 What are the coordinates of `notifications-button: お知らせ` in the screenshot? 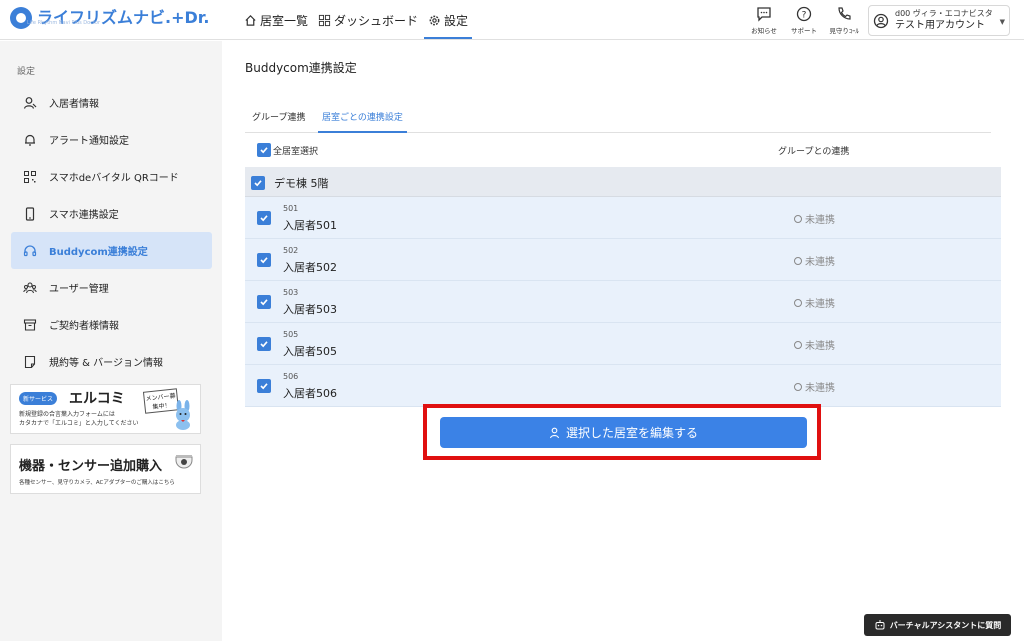 It's located at (764, 19).